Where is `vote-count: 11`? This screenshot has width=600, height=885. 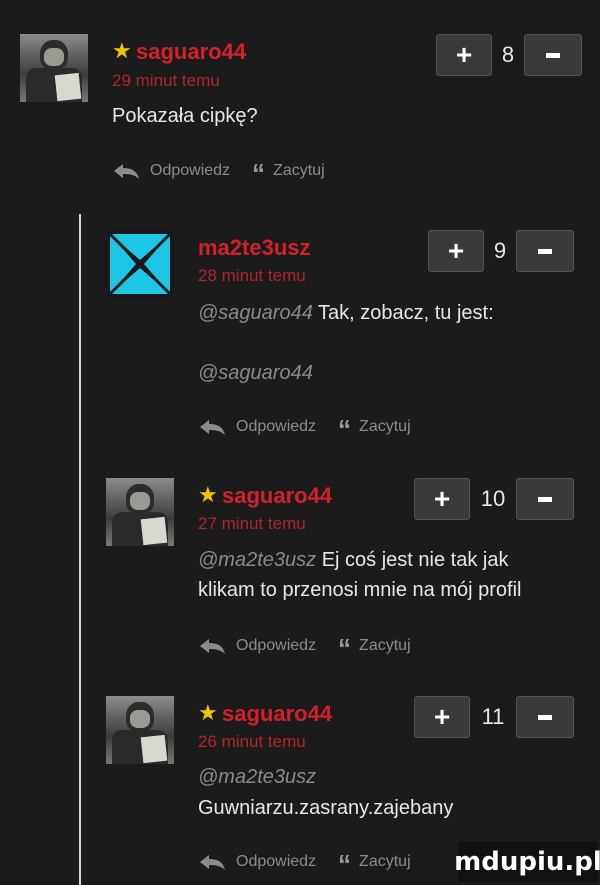 vote-count: 11 is located at coordinates (493, 716).